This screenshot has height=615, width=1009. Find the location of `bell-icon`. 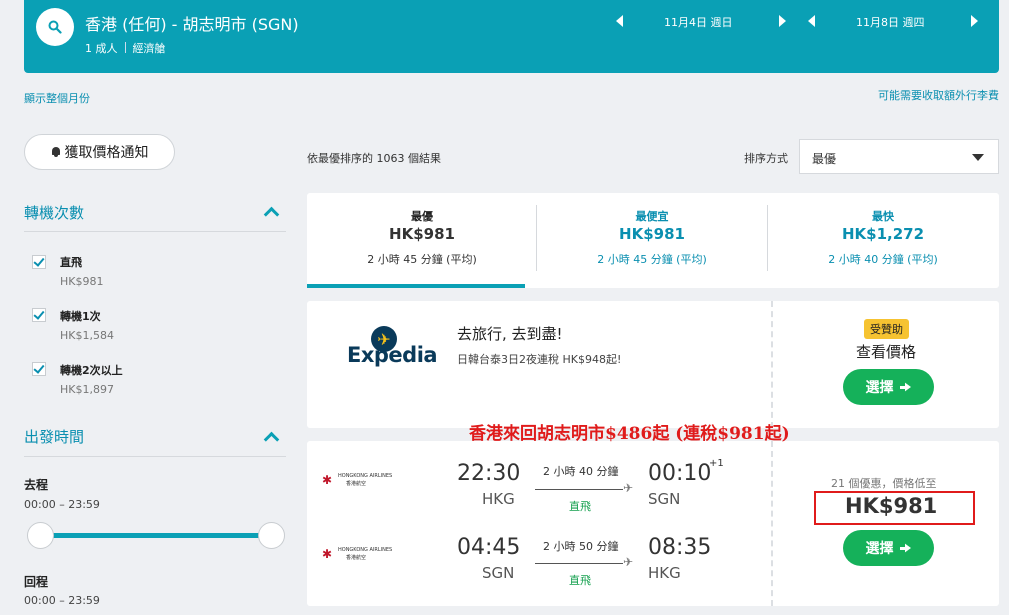

bell-icon is located at coordinates (56, 152).